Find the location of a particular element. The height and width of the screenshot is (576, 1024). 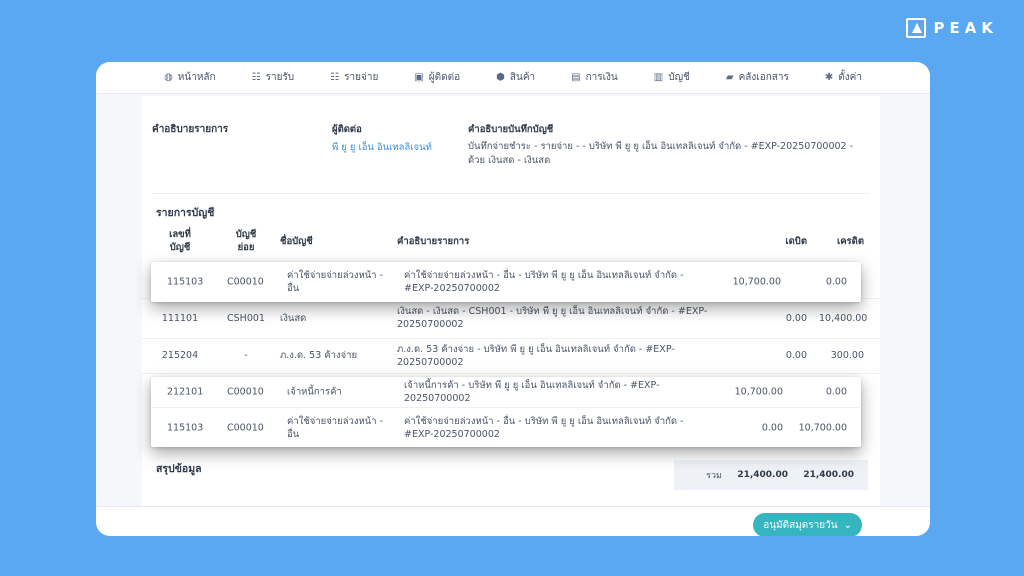

brand-logo: PEAK is located at coordinates (951, 28).